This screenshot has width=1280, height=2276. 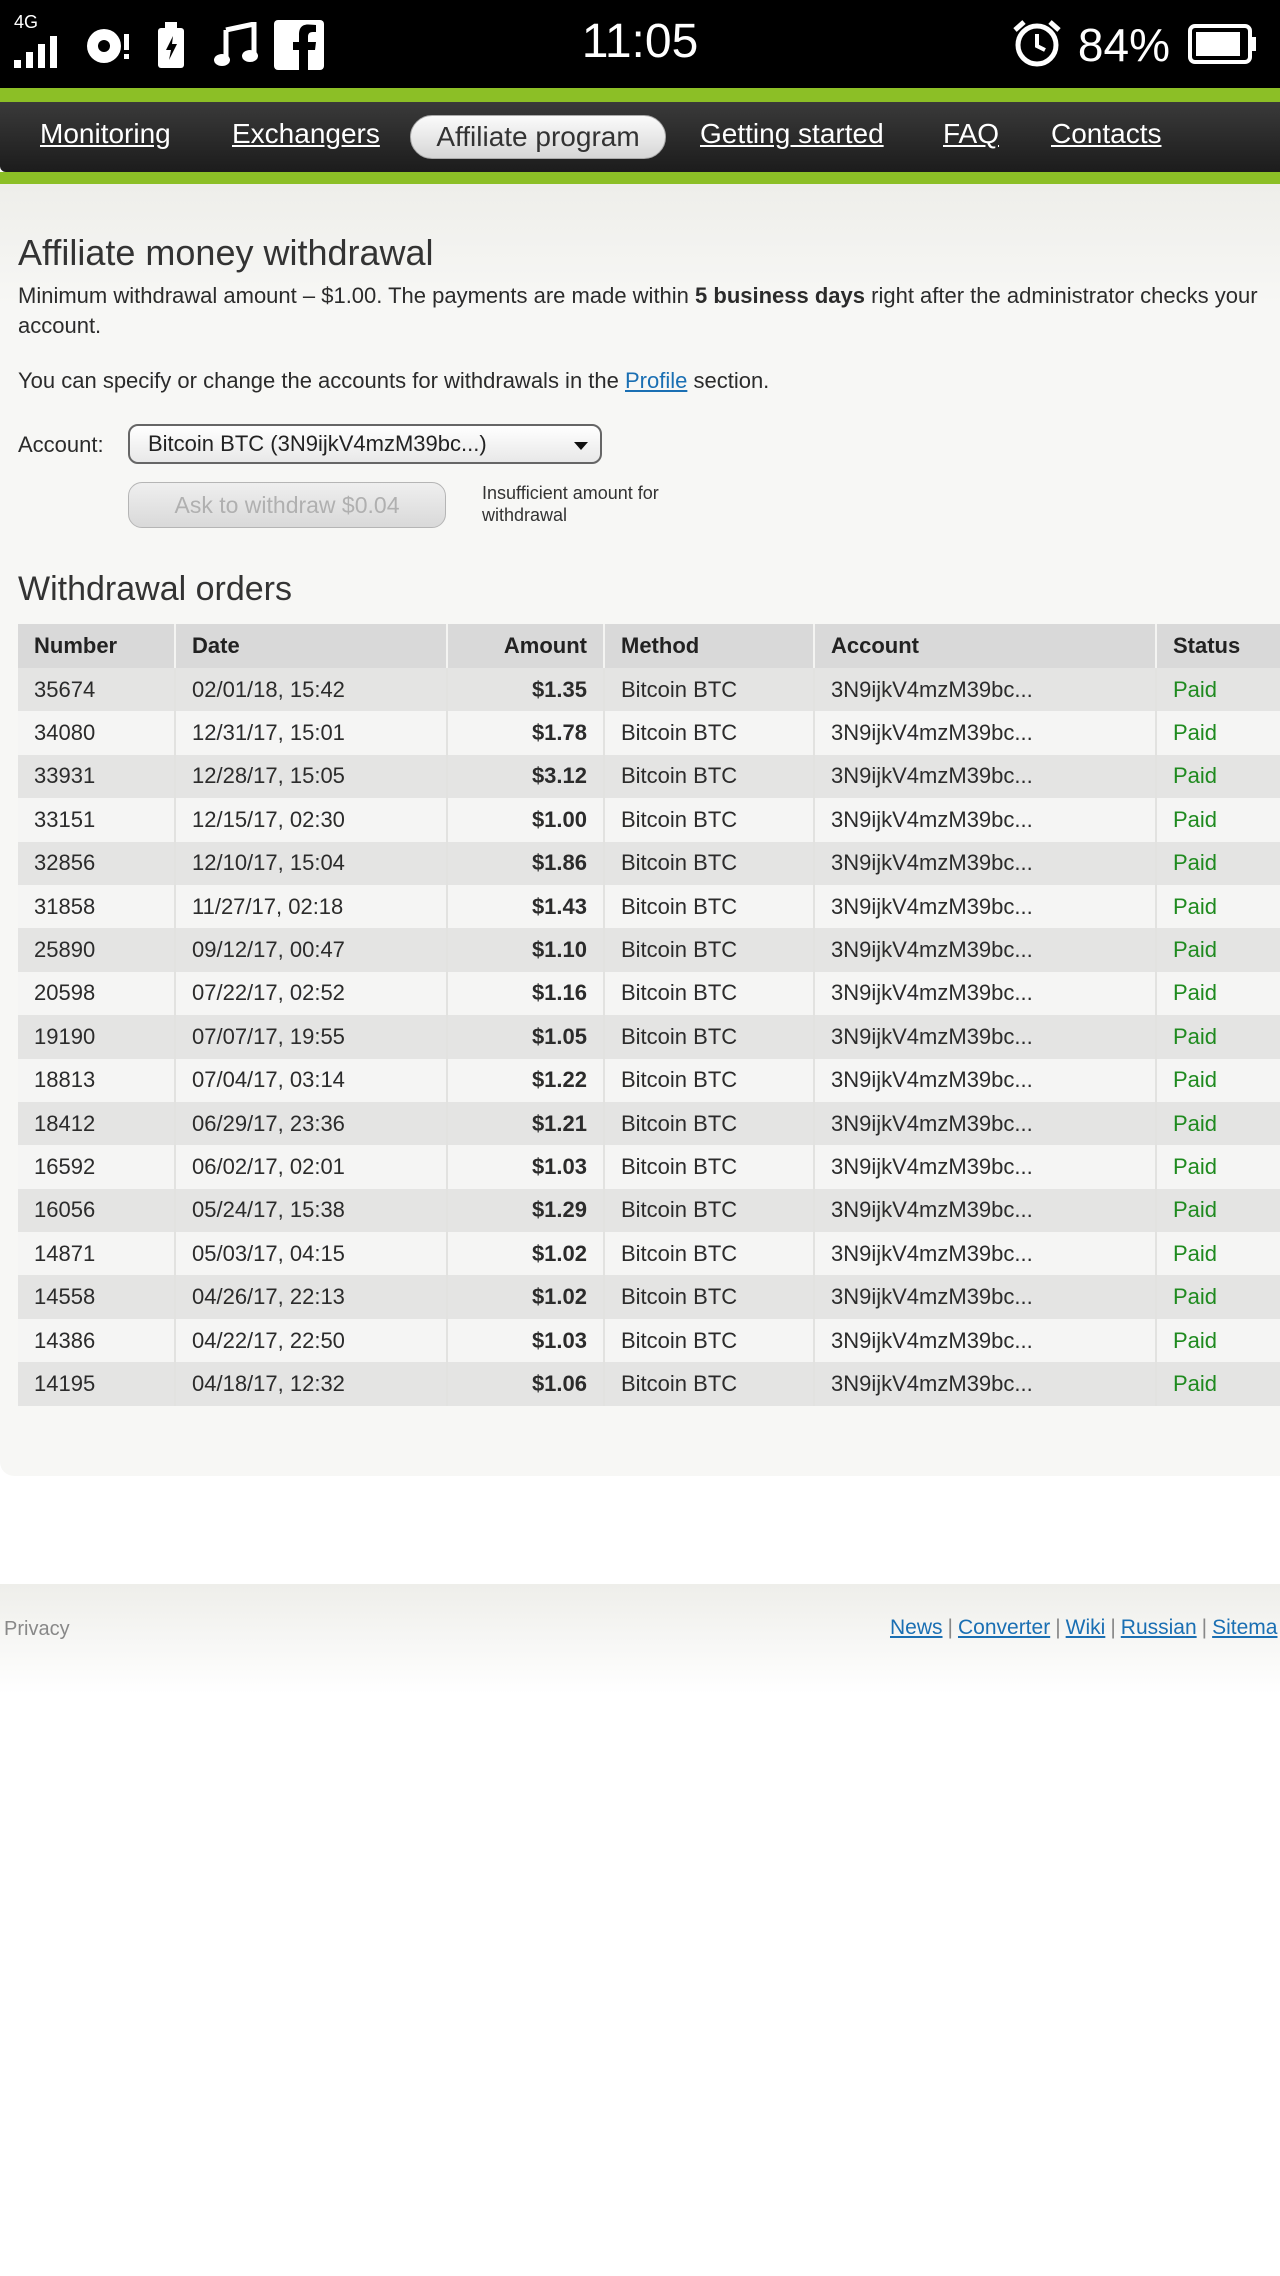 I want to click on col-status: Status, so click(x=1218, y=646).